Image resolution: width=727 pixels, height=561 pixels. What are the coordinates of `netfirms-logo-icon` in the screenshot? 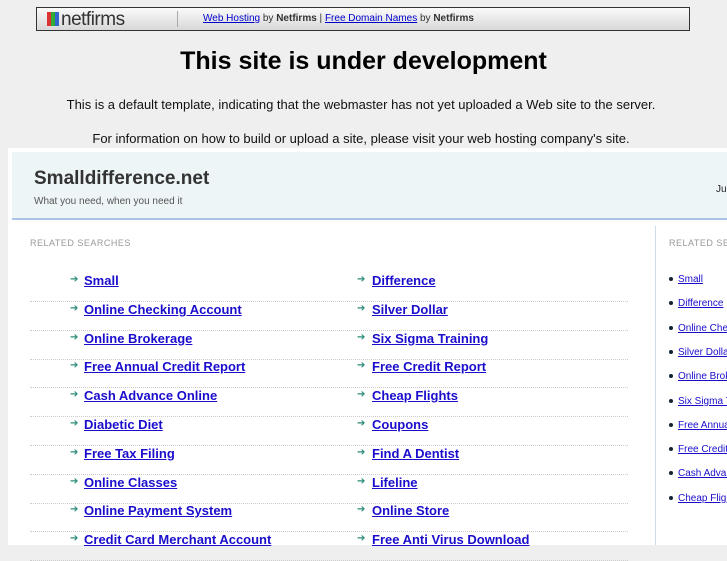 It's located at (53, 19).